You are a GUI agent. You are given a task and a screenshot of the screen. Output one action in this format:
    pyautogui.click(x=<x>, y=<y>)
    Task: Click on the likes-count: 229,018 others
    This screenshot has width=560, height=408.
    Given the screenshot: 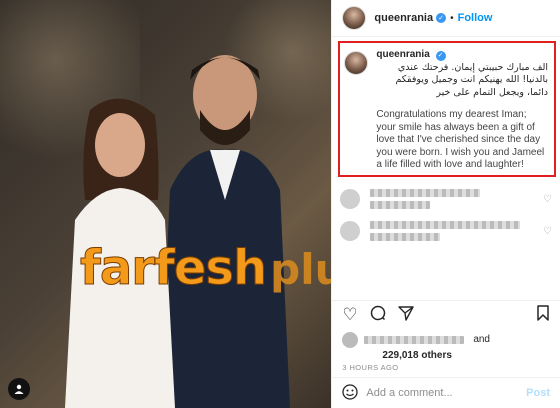 What is the action you would take?
    pyautogui.click(x=417, y=355)
    